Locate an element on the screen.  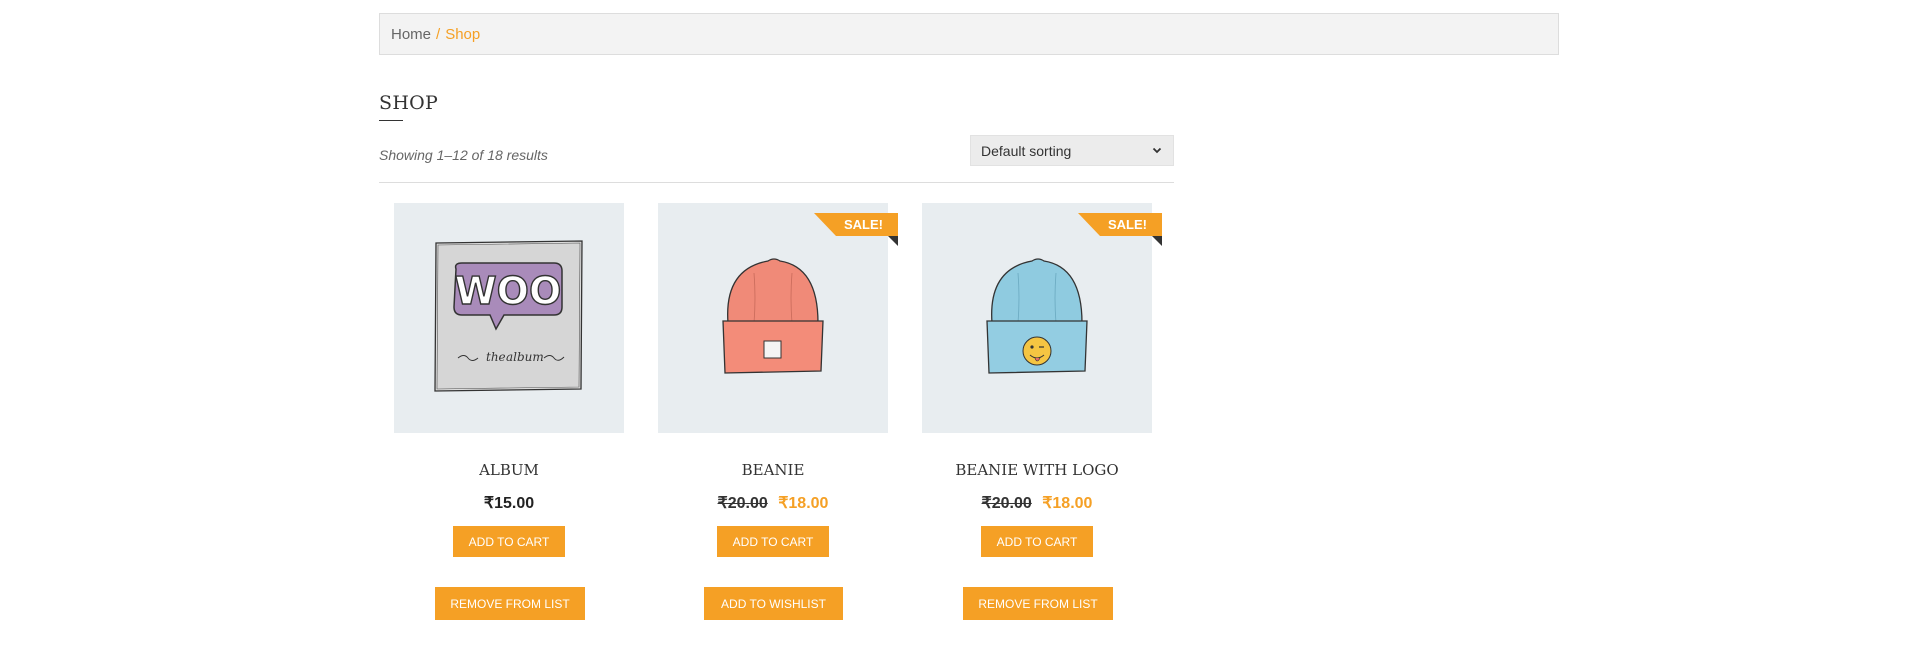
product-price: ₹15.00 is located at coordinates (509, 503).